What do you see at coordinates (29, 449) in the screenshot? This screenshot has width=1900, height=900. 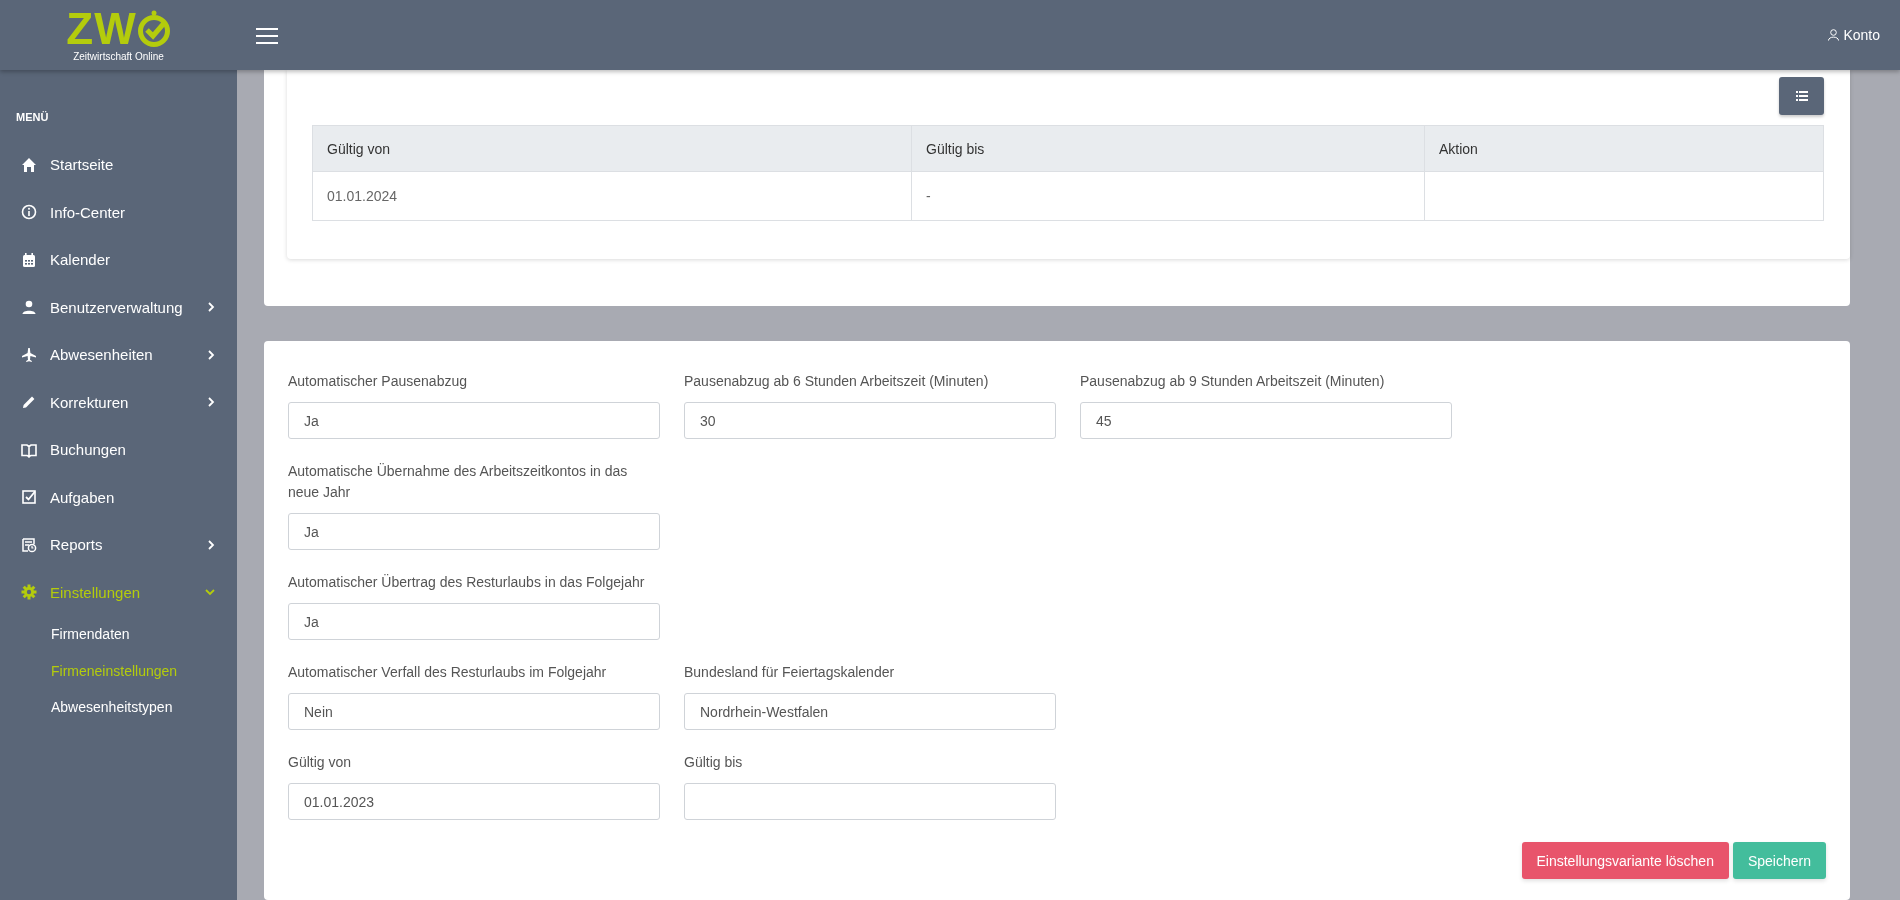 I see `book-icon` at bounding box center [29, 449].